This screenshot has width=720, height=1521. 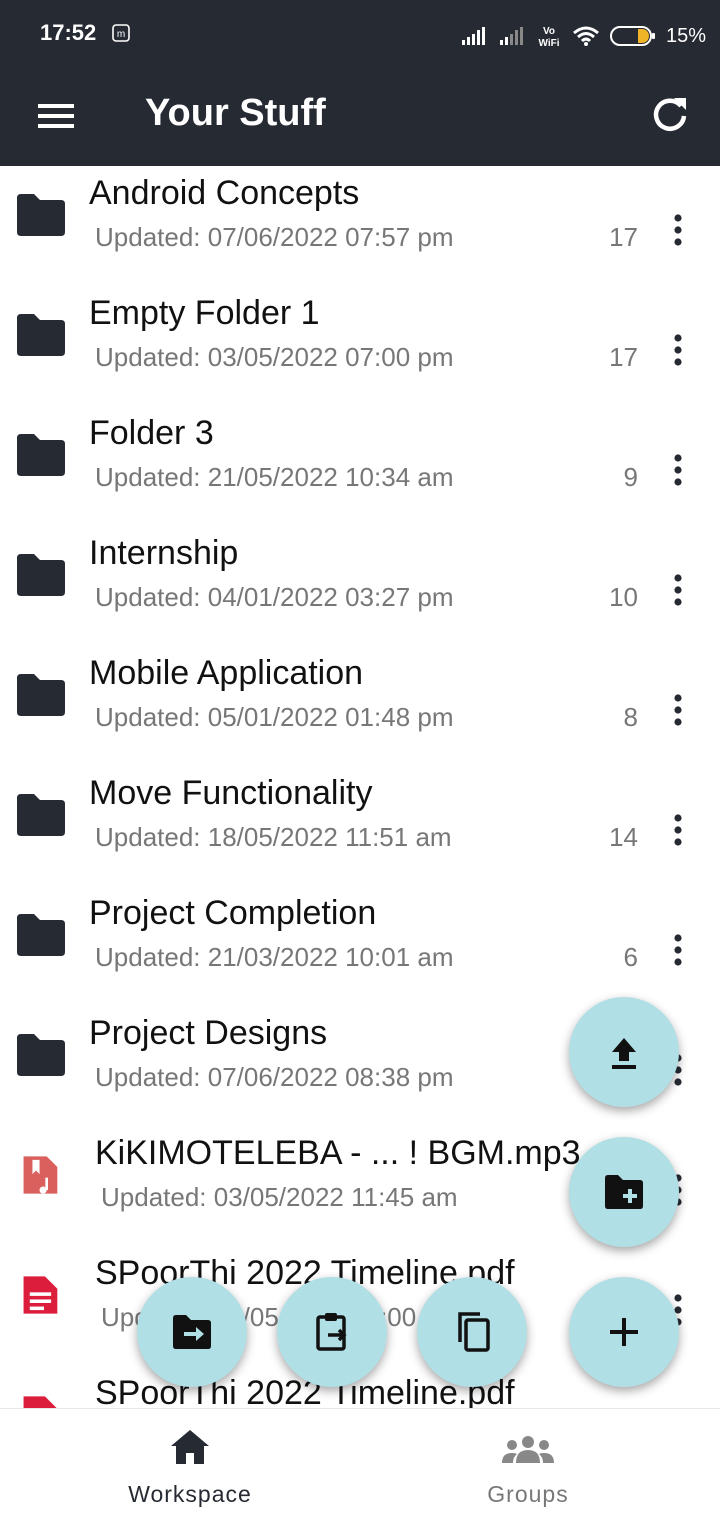 What do you see at coordinates (208, 1033) in the screenshot?
I see `item-name: Project Designs` at bounding box center [208, 1033].